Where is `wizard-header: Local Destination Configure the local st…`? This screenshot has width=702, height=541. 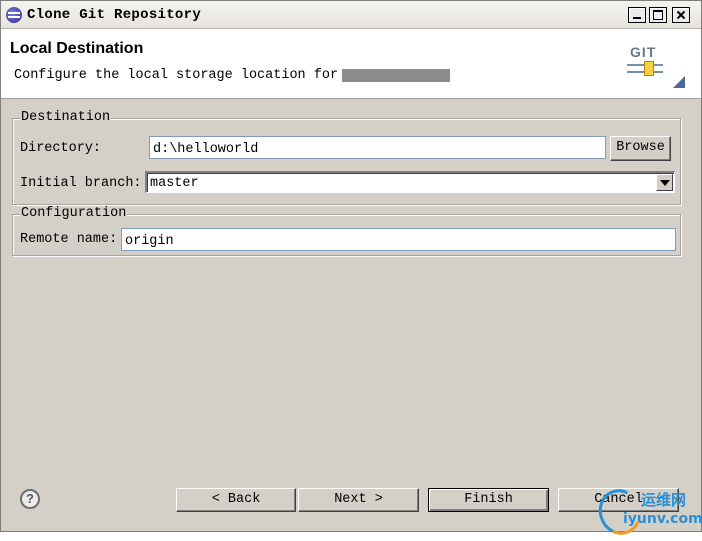 wizard-header: Local Destination Configure the local st… is located at coordinates (351, 64).